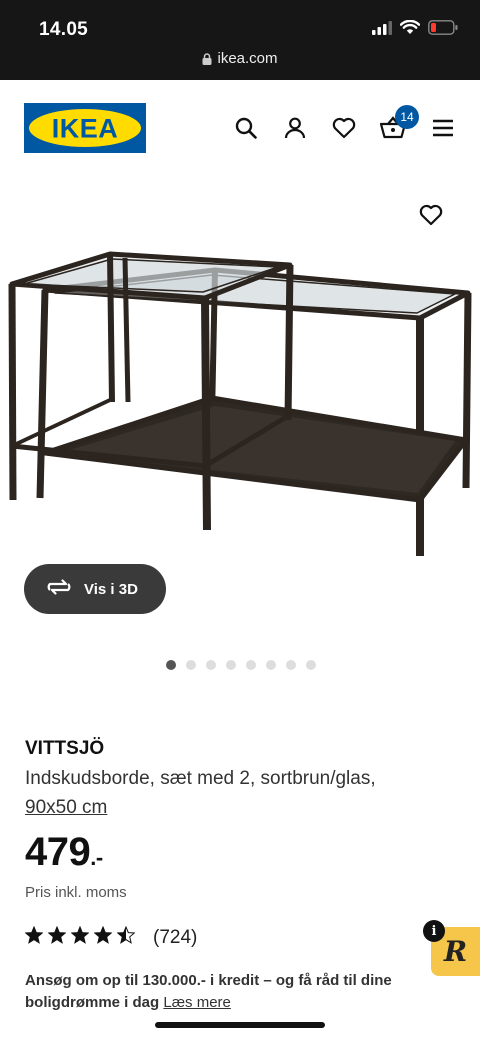 The height and width of the screenshot is (1039, 480). I want to click on ikea-logo: IKEA, so click(85, 128).